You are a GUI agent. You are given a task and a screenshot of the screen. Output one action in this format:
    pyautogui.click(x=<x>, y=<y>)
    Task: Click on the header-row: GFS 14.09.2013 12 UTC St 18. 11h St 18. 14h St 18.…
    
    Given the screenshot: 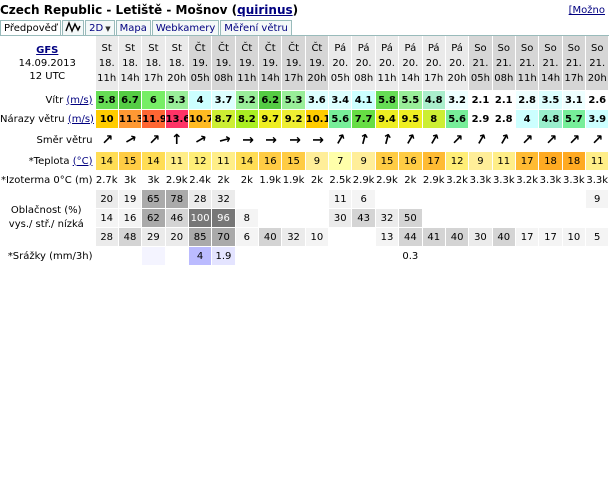 What is the action you would take?
    pyautogui.click(x=304, y=63)
    